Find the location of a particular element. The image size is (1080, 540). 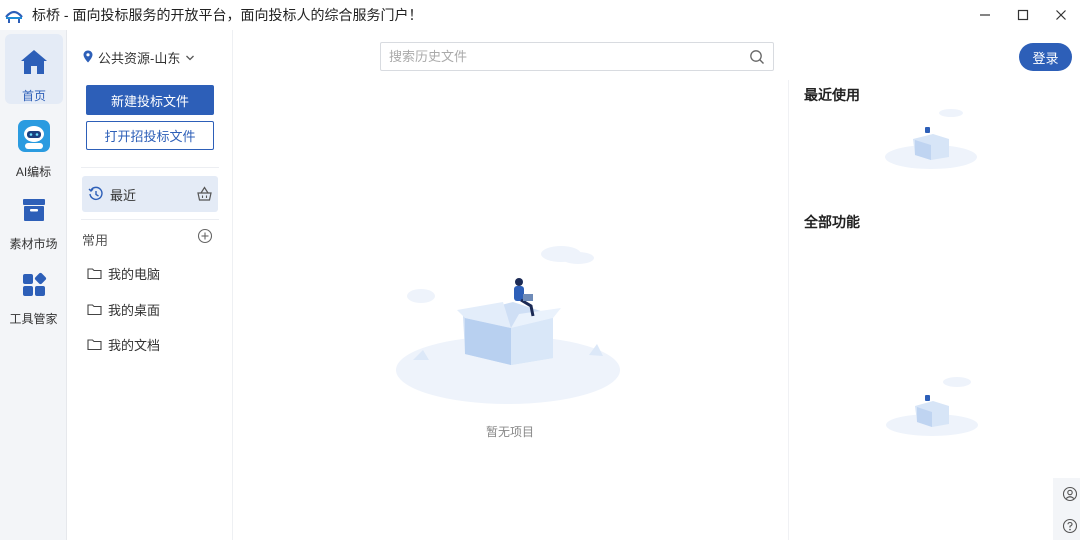

location-pin-icon is located at coordinates (88, 58).